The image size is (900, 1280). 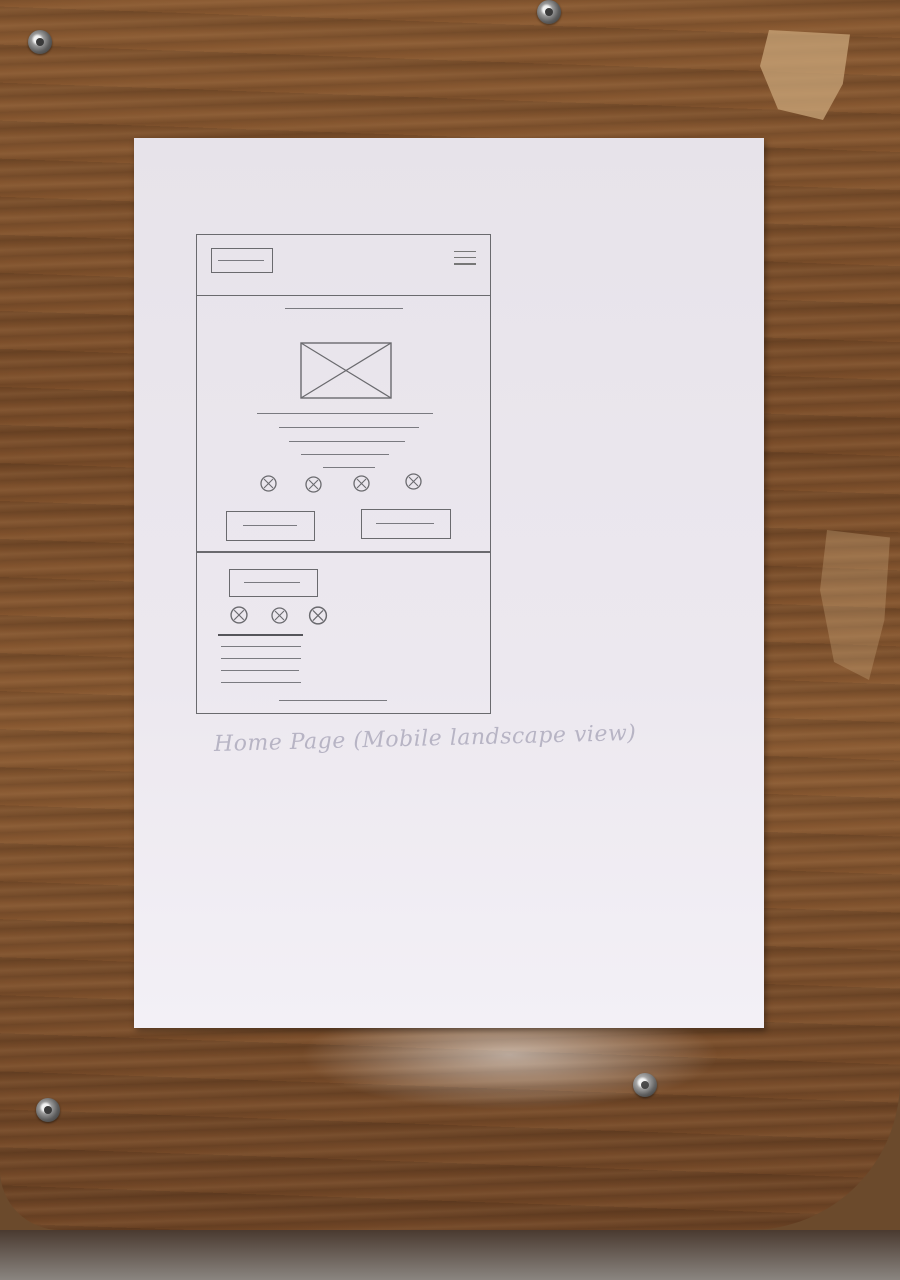 I want to click on hamburger-menu-icon, so click(x=465, y=260).